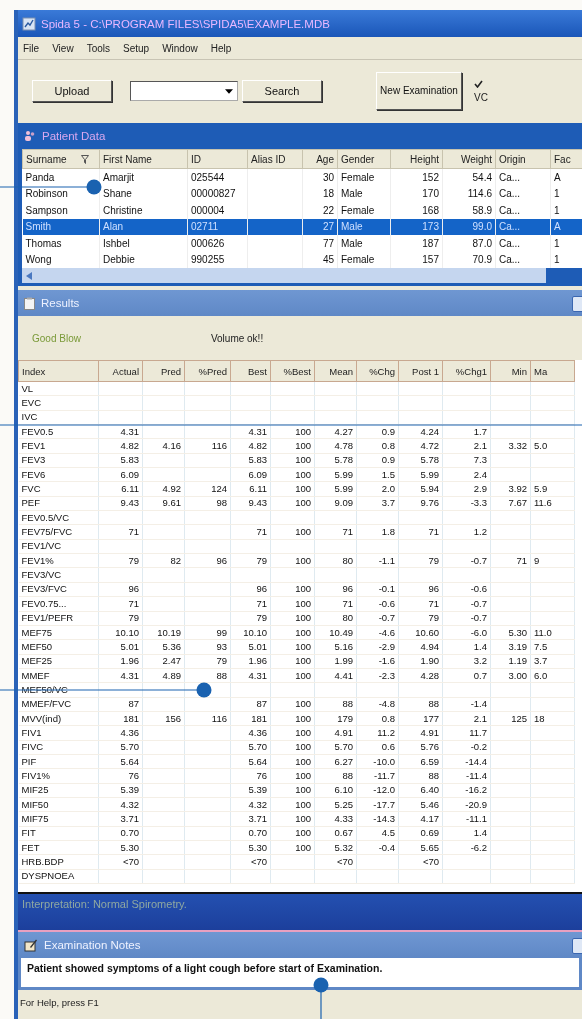  I want to click on column-header: ID, so click(217, 159).